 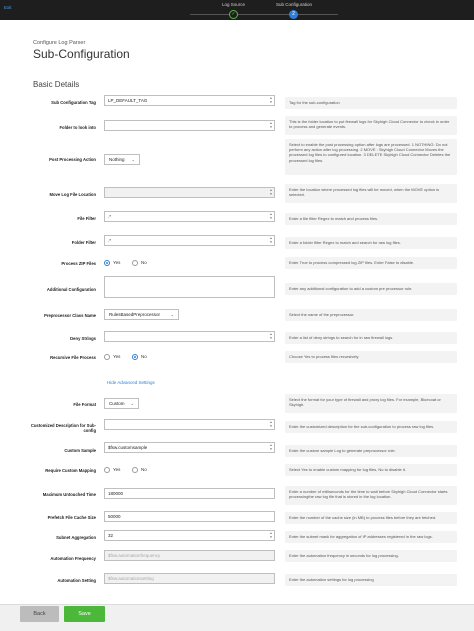 What do you see at coordinates (128, 100) in the screenshot?
I see `sub-config-tag-value: LP_DEFAULT_TAG` at bounding box center [128, 100].